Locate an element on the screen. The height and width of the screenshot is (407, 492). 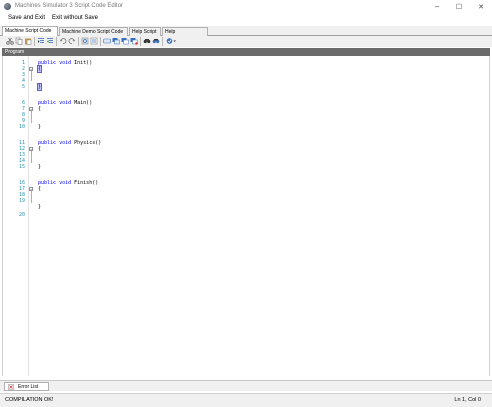
settings-dropdown-icon is located at coordinates (171, 41).